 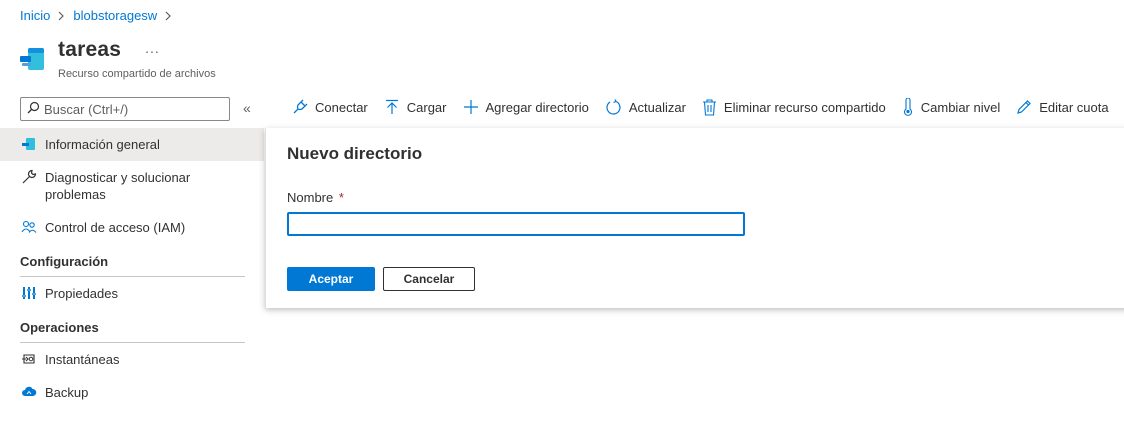 I want to click on upload-button: Cargar, so click(x=415, y=107).